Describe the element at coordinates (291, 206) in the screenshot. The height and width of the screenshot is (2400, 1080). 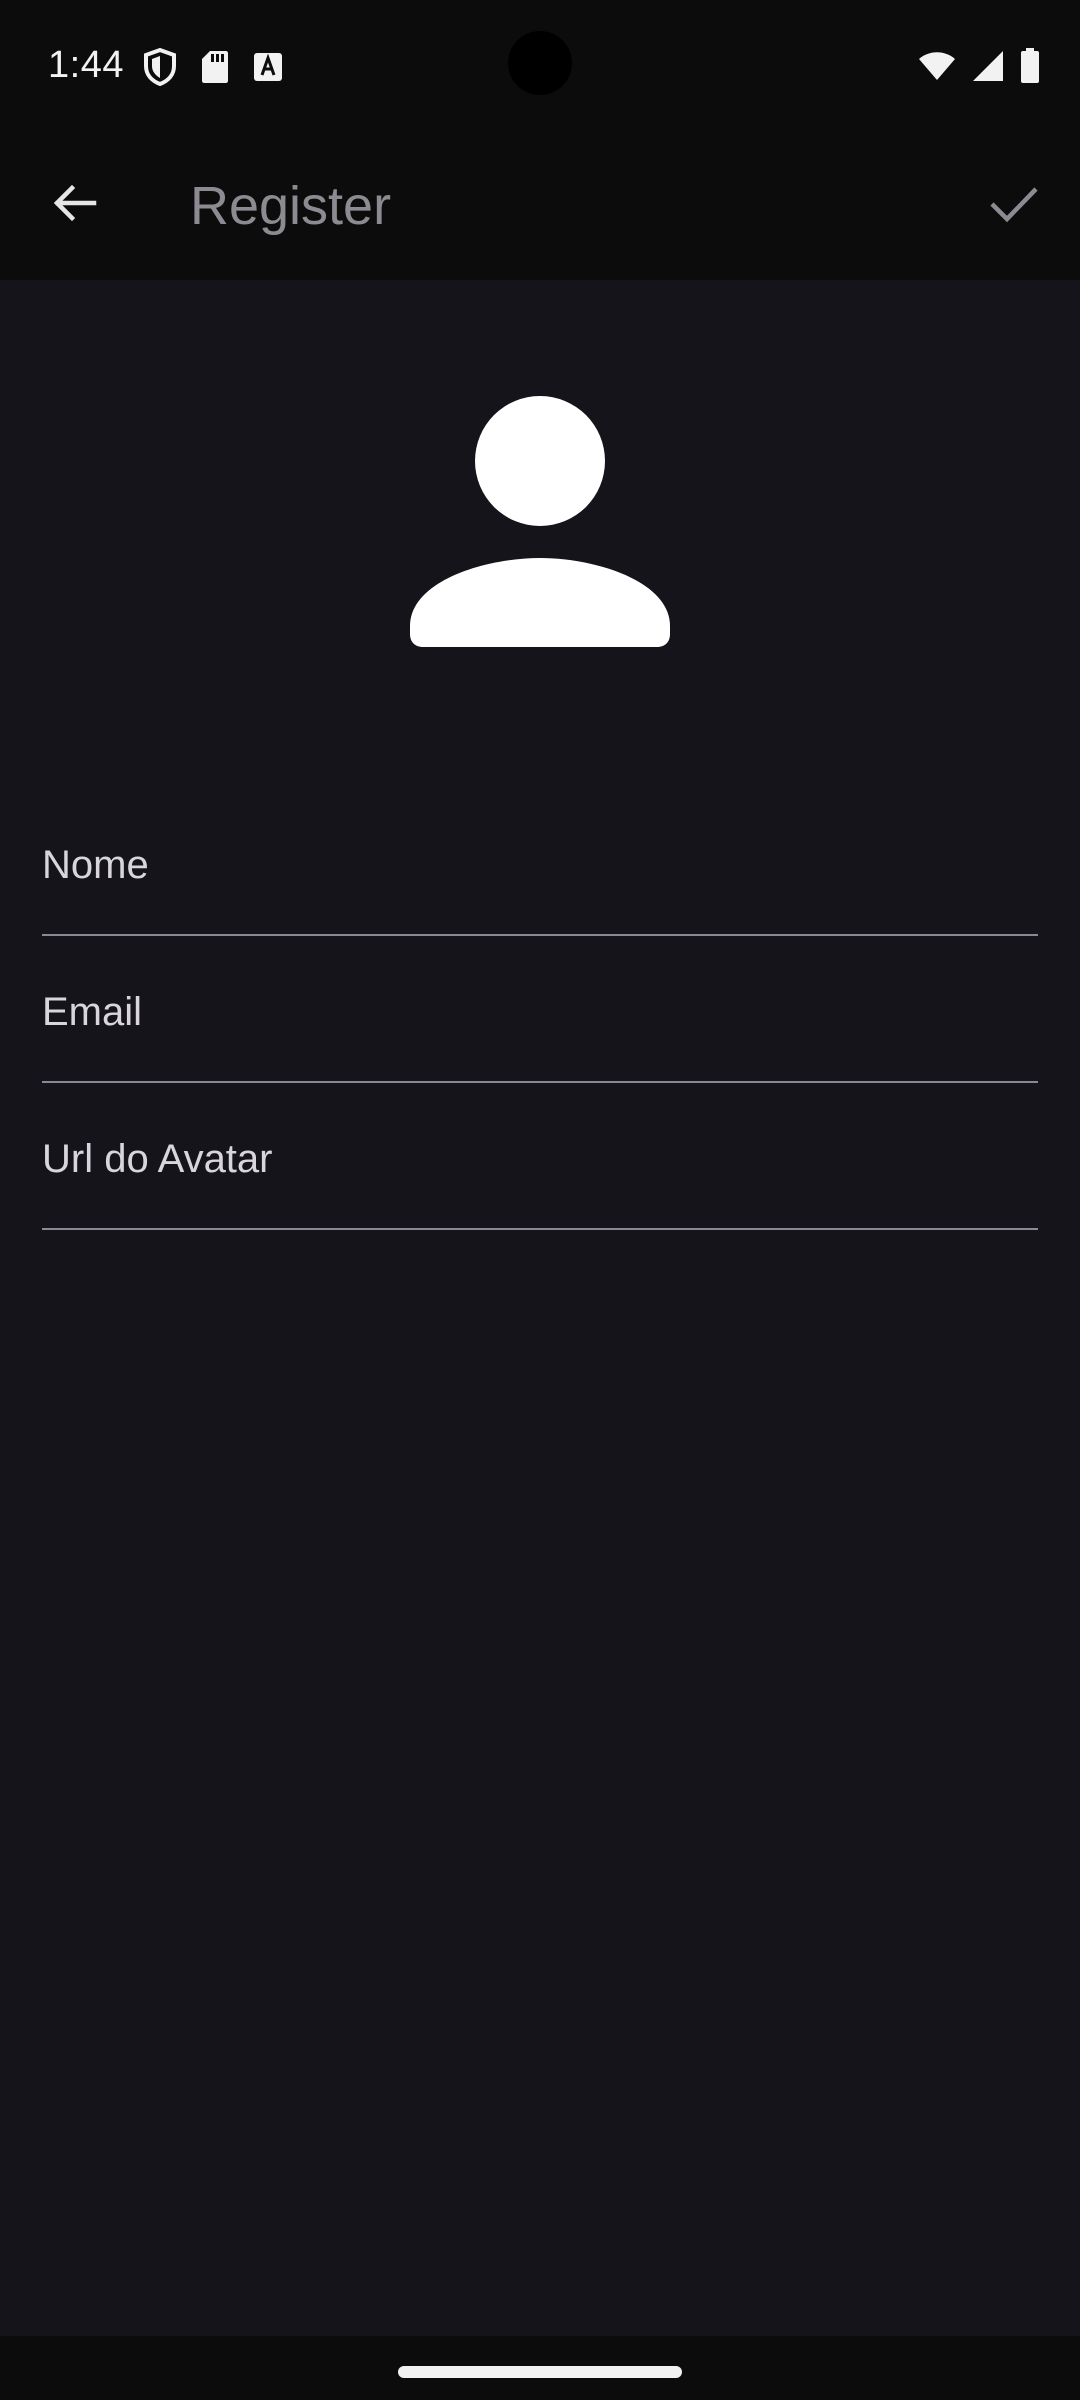
I see `page-title: Register` at that location.